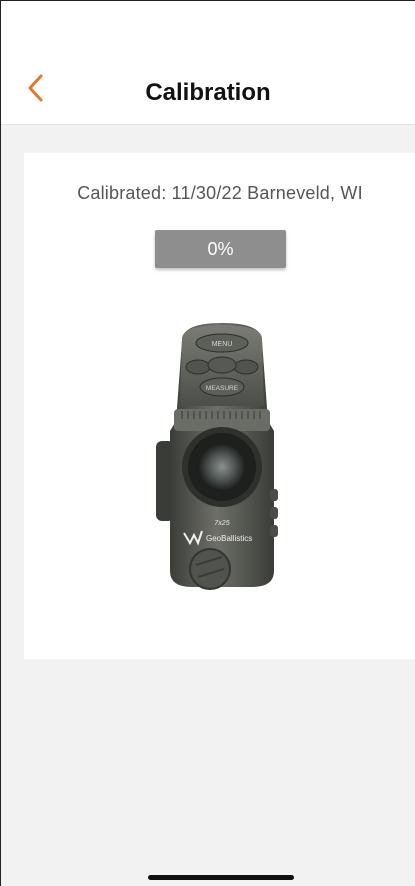  What do you see at coordinates (222, 456) in the screenshot?
I see `rangefinder-image: MENU MEASURE 7x25 GeoBallistics` at bounding box center [222, 456].